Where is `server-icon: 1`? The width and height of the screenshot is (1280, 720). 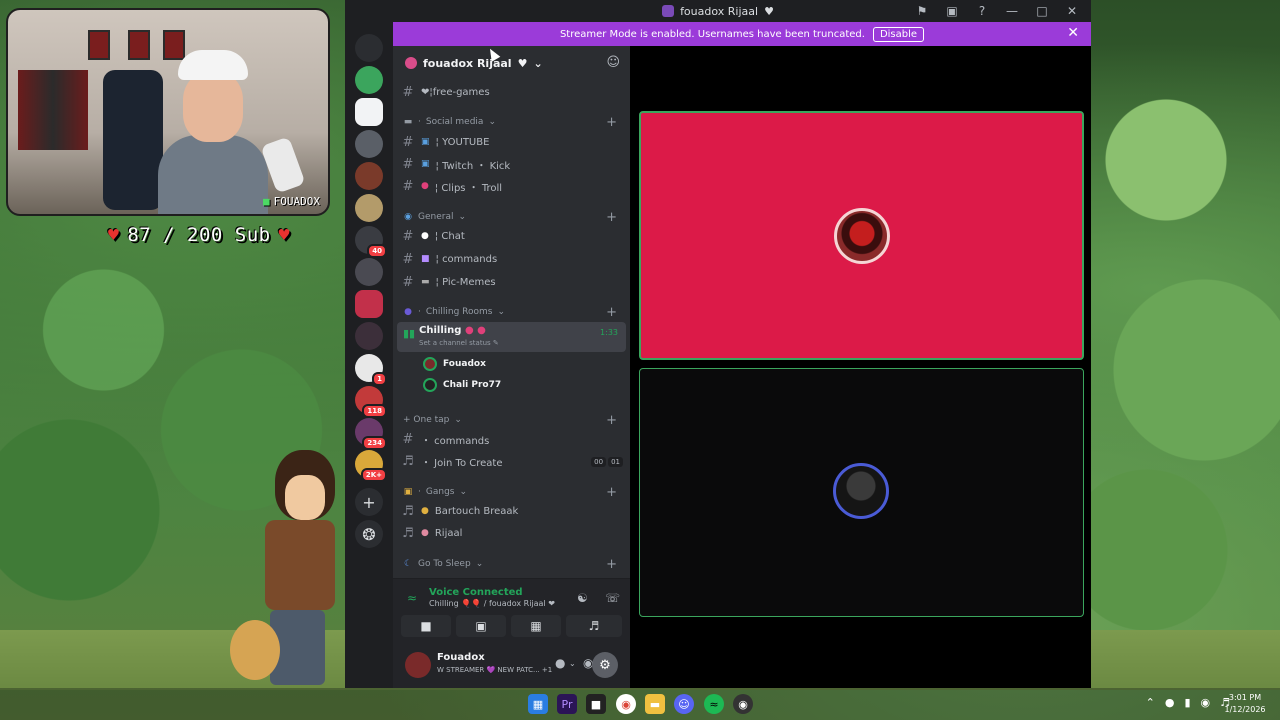
server-icon: 1 is located at coordinates (371, 370).